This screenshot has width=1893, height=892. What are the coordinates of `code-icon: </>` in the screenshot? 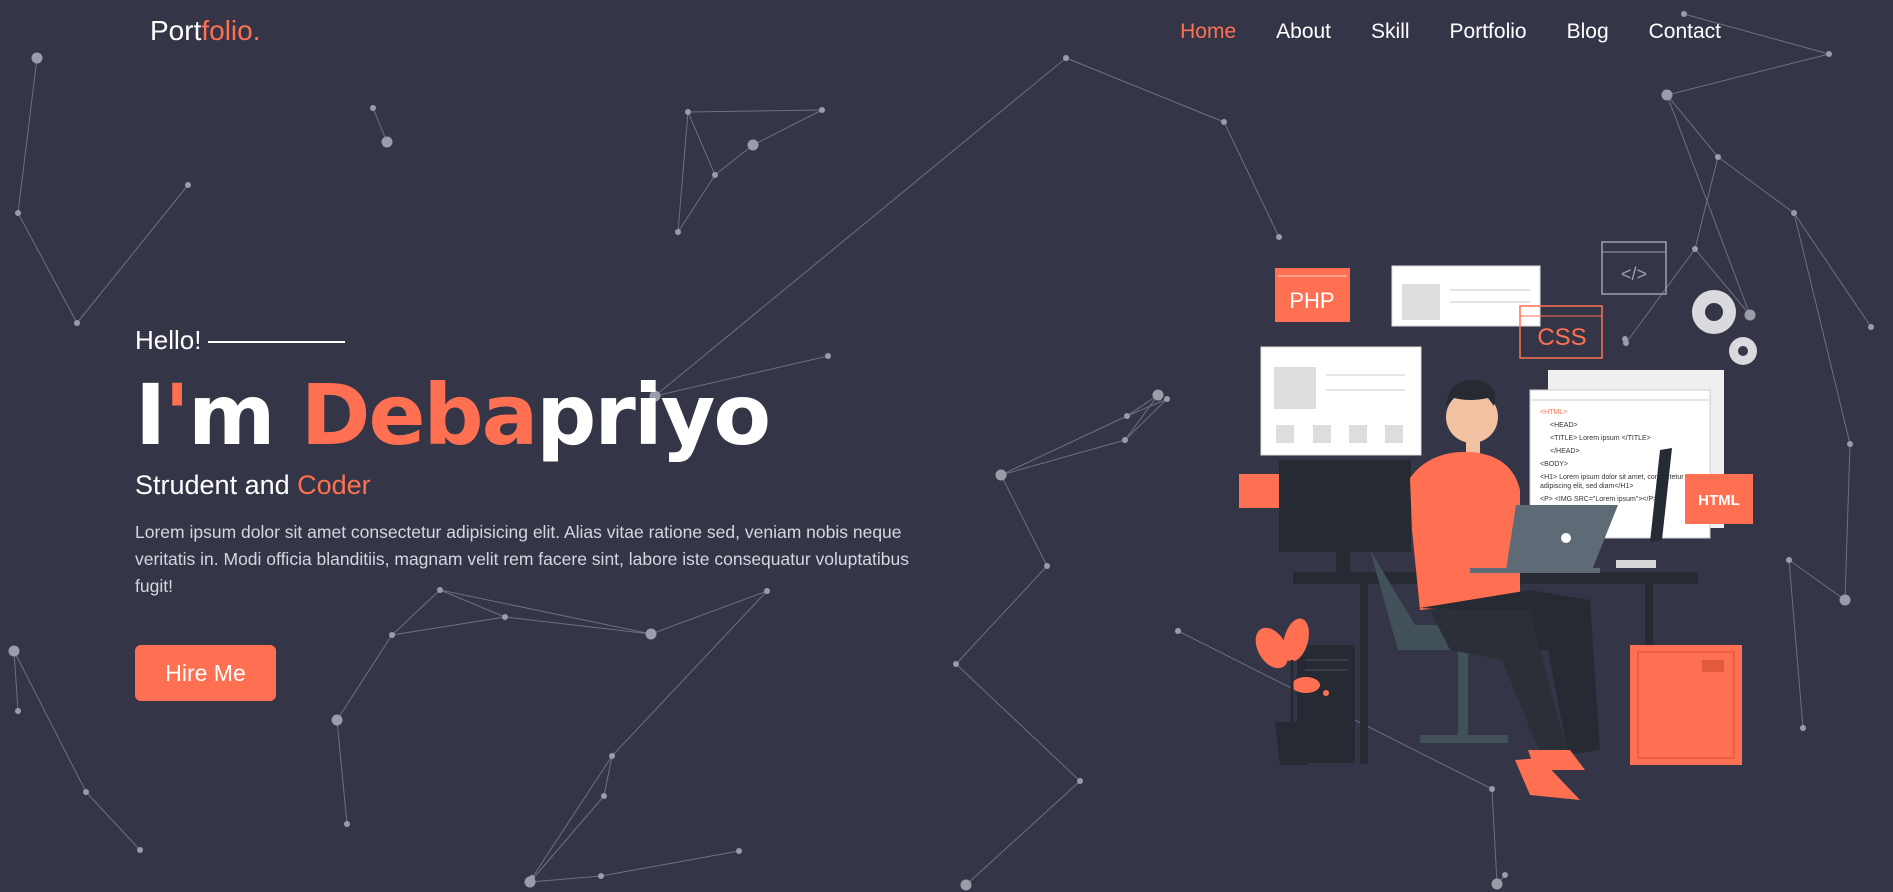 It's located at (1634, 274).